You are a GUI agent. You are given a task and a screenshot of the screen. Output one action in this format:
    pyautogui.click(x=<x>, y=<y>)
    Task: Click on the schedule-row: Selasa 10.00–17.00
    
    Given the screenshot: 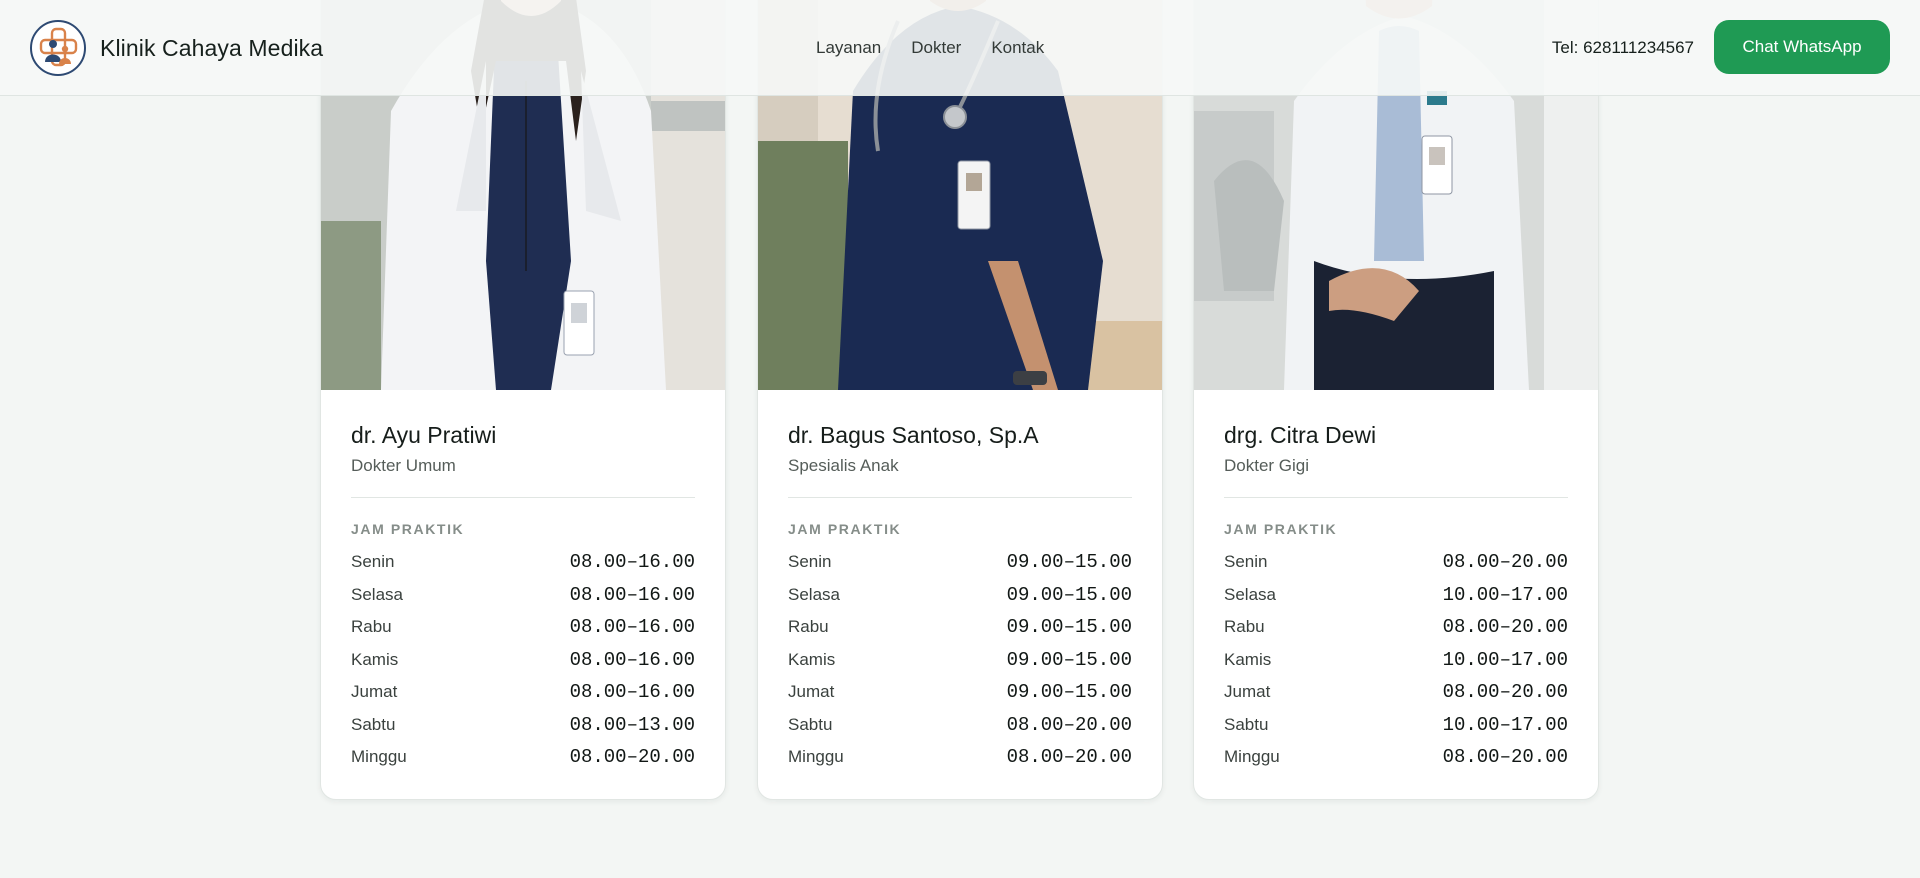 What is the action you would take?
    pyautogui.click(x=1396, y=595)
    